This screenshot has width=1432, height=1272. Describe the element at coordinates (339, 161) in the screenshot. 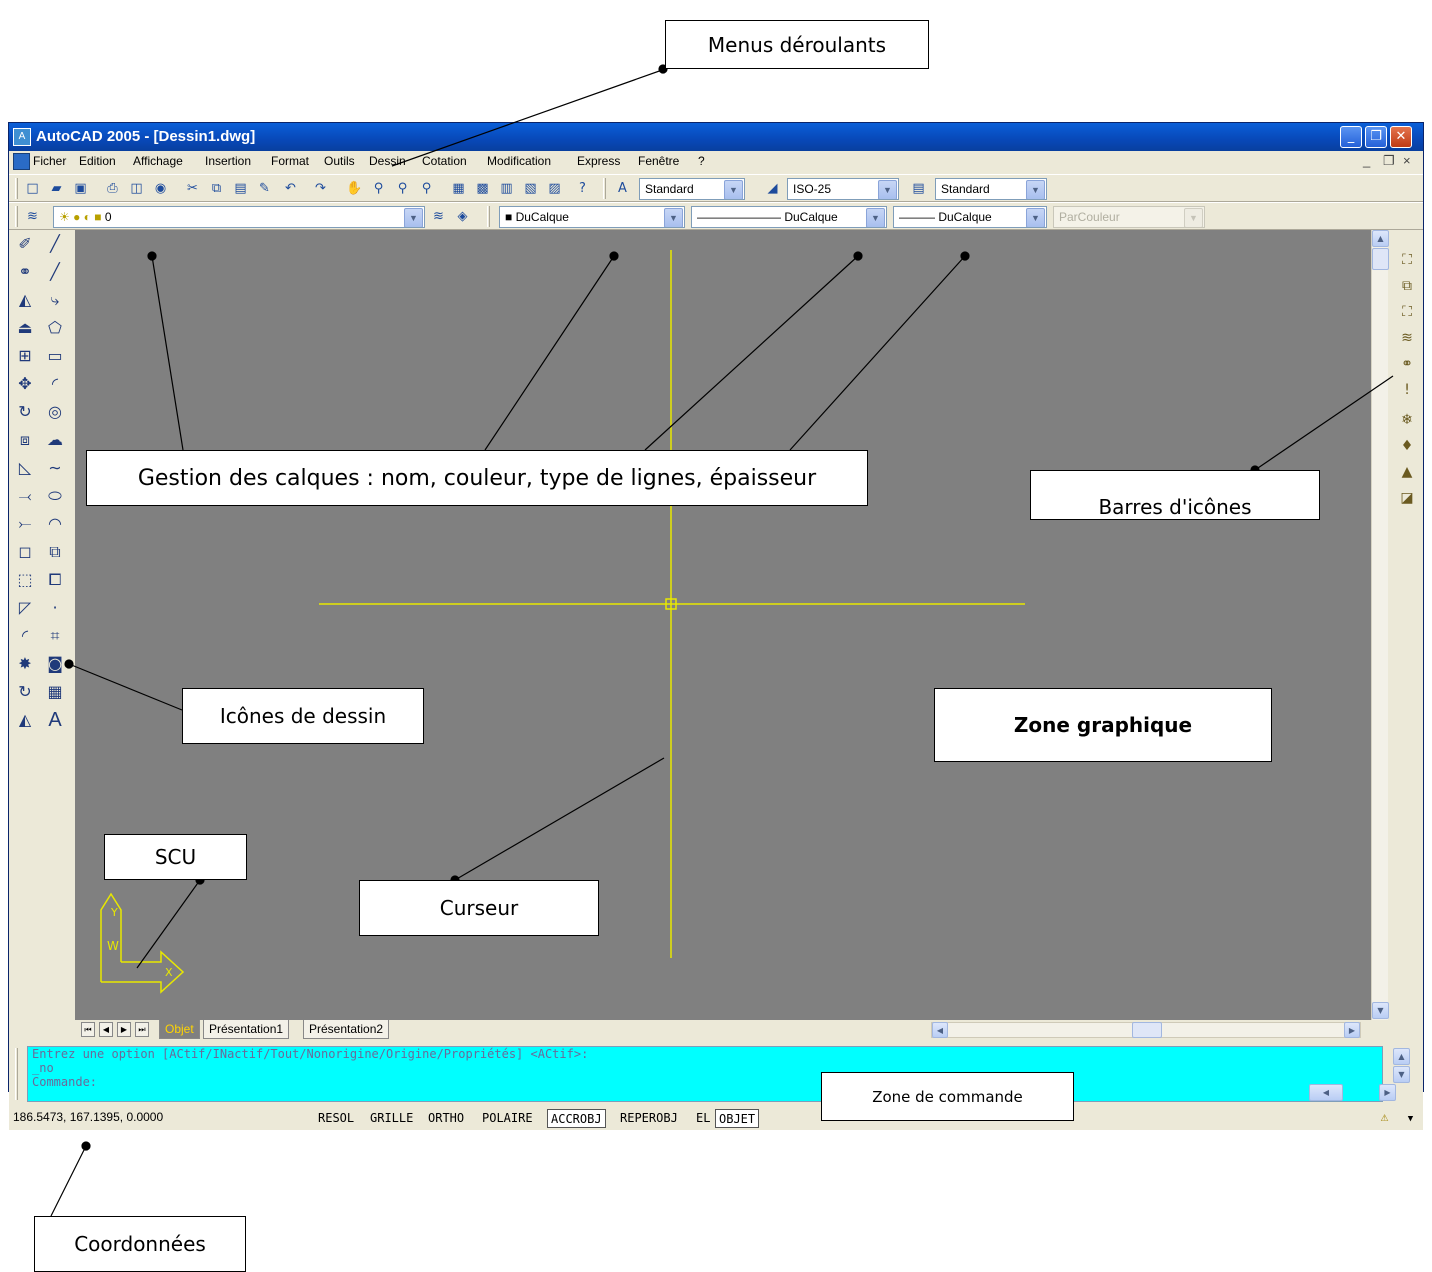

I see `menu-outils: Outils` at that location.